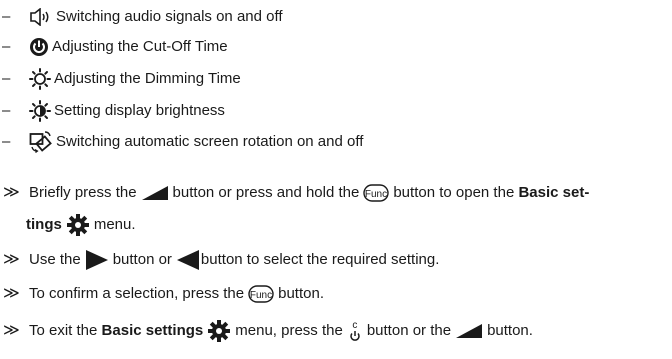 Image resolution: width=672 pixels, height=359 pixels. I want to click on step-text: To confirm a selection, press the, so click(137, 293).